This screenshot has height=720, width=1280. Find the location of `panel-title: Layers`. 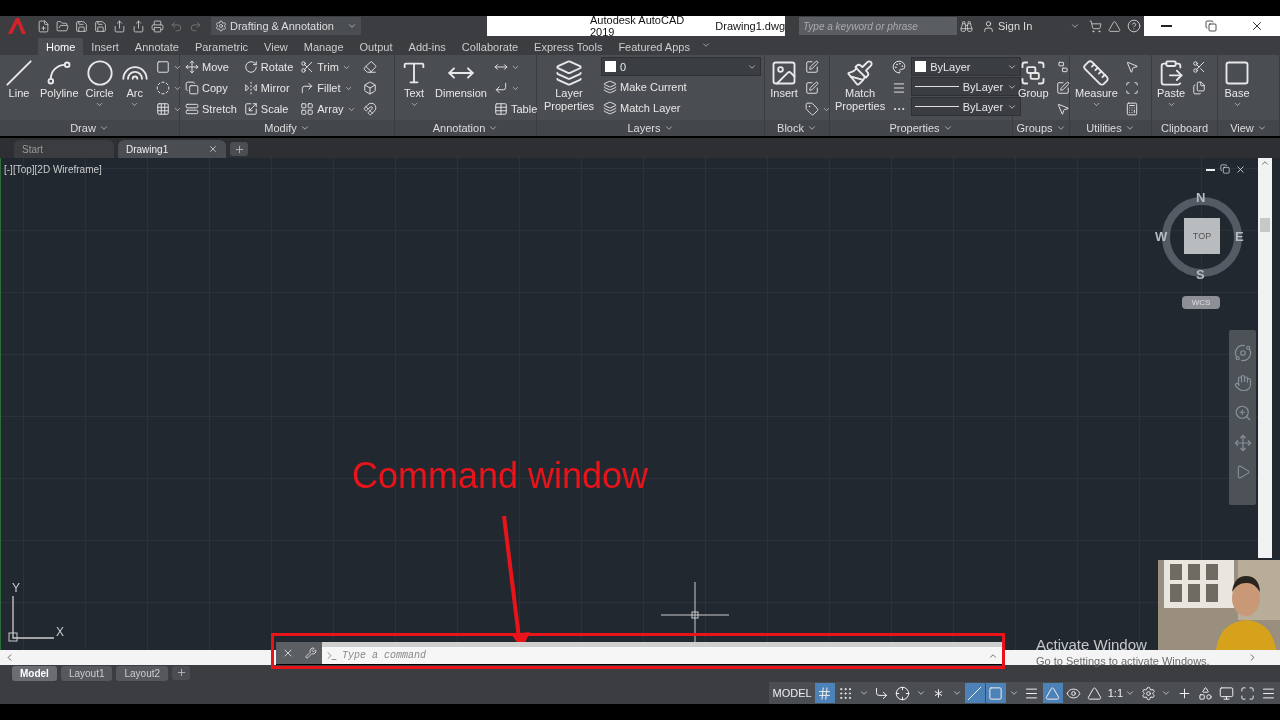

panel-title: Layers is located at coordinates (644, 128).